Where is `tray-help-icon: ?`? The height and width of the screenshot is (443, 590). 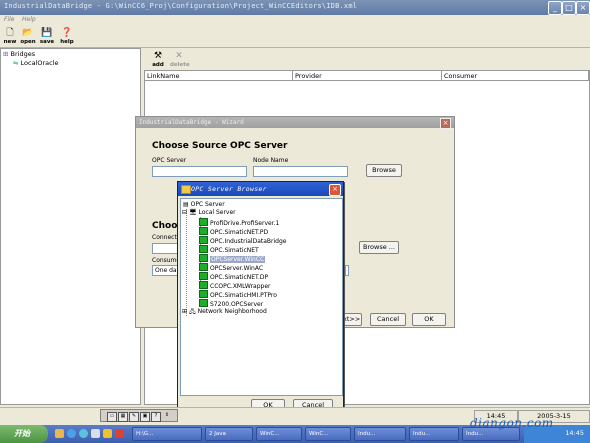 tray-help-icon: ? is located at coordinates (156, 417).